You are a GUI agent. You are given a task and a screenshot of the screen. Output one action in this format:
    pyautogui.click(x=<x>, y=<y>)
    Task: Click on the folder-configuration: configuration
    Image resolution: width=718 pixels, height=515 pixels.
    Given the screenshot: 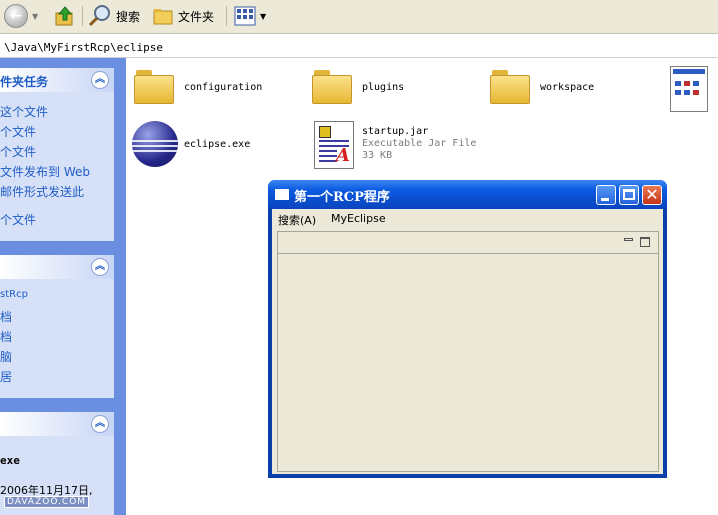 What is the action you would take?
    pyautogui.click(x=198, y=87)
    